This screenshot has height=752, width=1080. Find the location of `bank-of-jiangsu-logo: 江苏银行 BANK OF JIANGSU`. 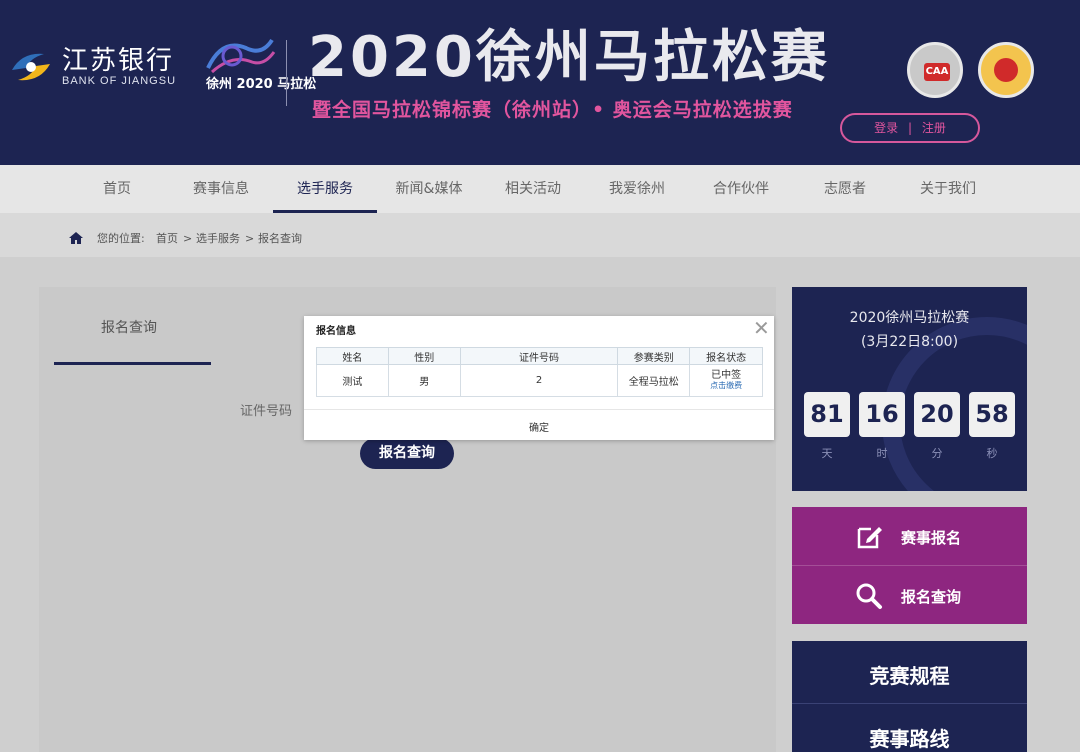

bank-of-jiangsu-logo: 江苏银行 BANK OF JIANGSU is located at coordinates (92, 67).